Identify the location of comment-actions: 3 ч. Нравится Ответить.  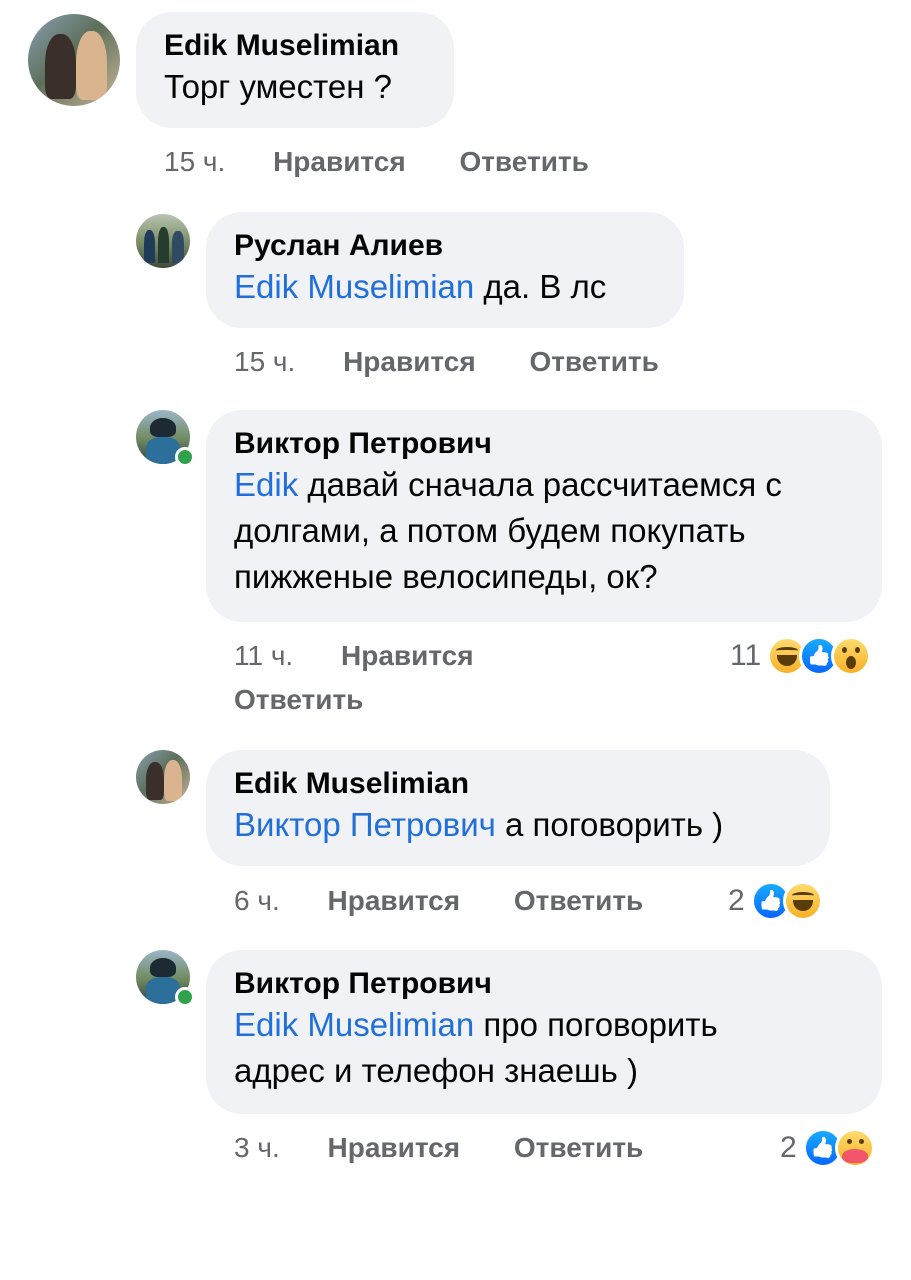
(438, 1148).